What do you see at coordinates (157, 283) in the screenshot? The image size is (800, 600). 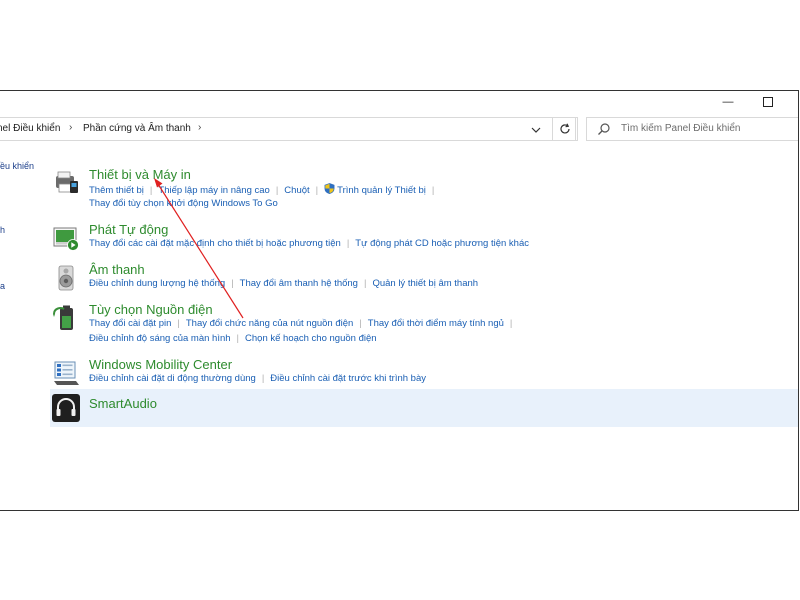 I see `link-adjust-system-volume: Điều chỉnh dung lượng hệ thống` at bounding box center [157, 283].